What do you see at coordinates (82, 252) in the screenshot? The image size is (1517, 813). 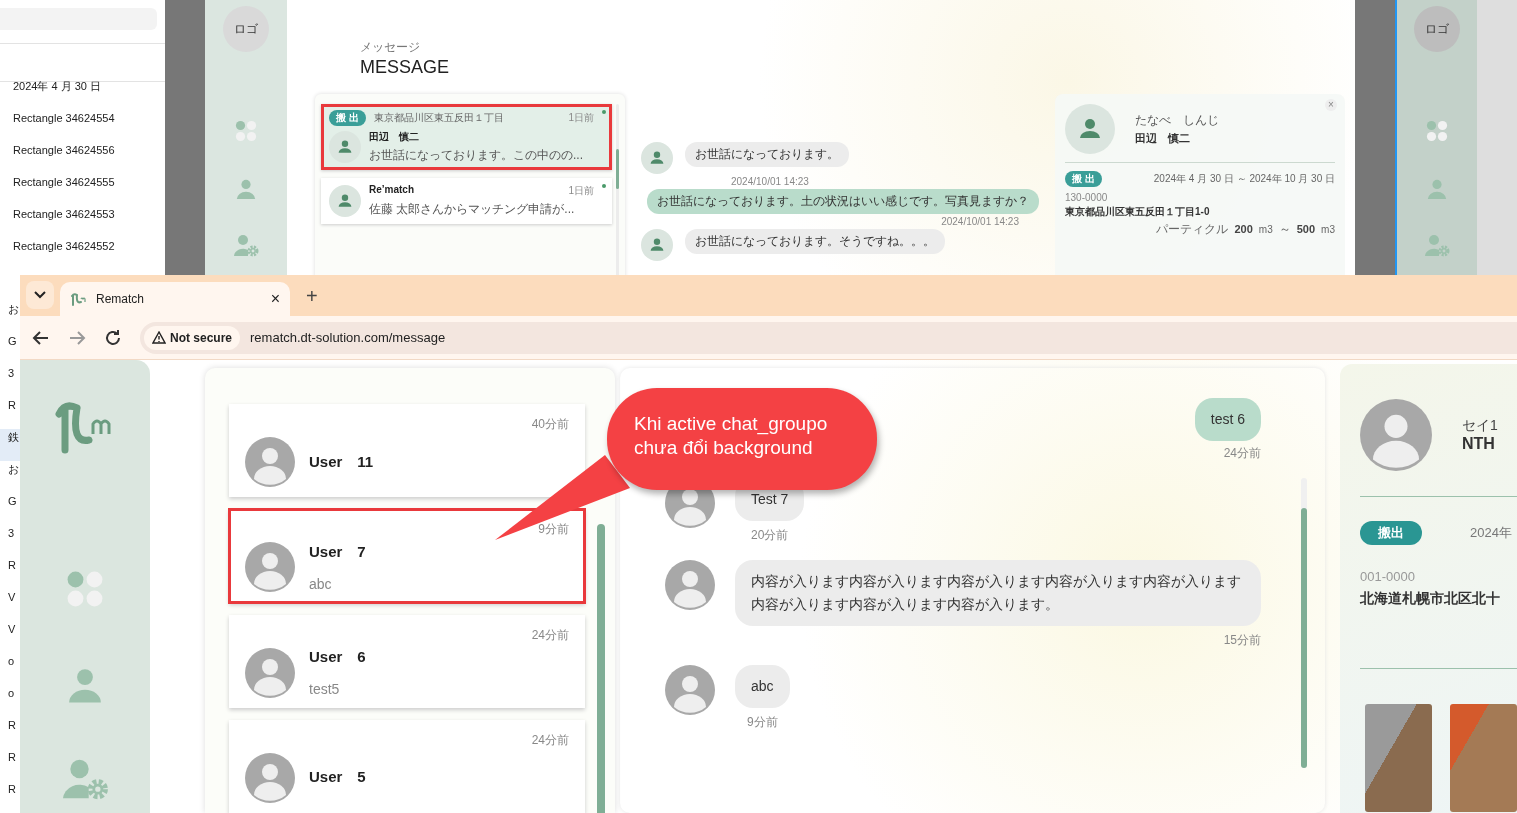 I see `layer-item: Rectangle 34624552` at bounding box center [82, 252].